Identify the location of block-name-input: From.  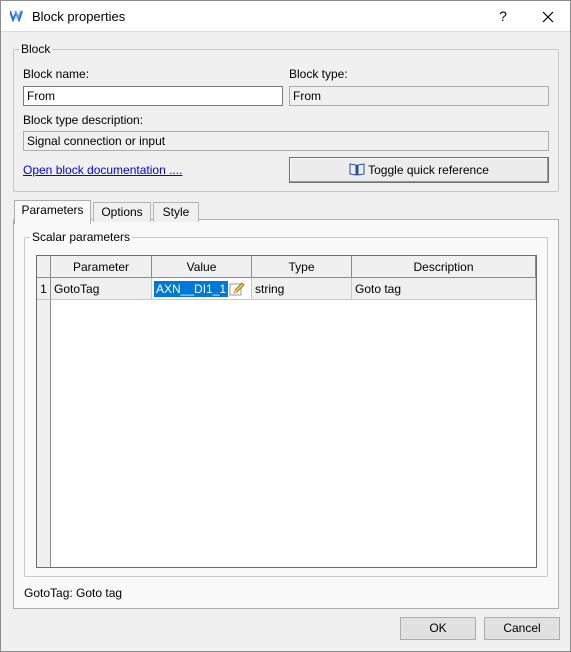
(153, 96).